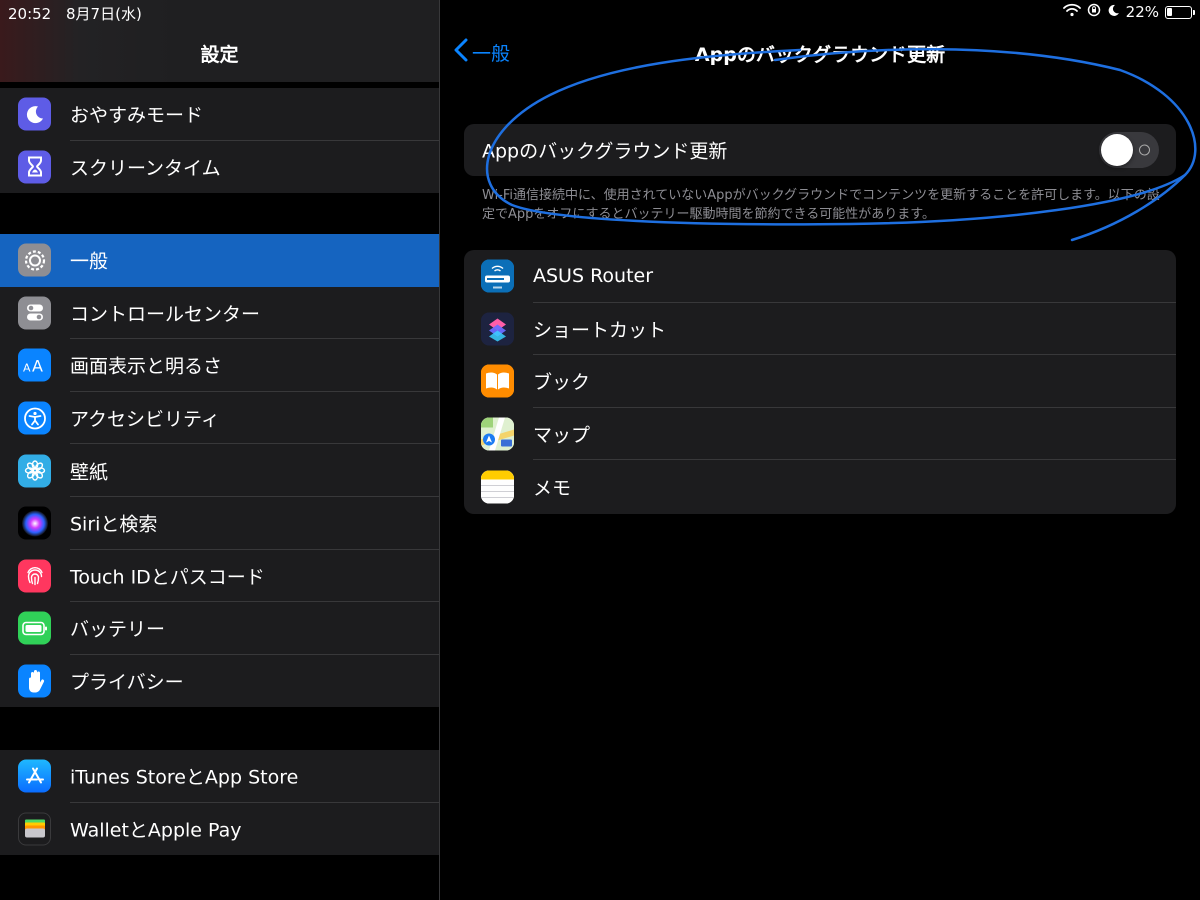 This screenshot has height=900, width=1200. What do you see at coordinates (497, 276) in the screenshot?
I see `asus-router-icon` at bounding box center [497, 276].